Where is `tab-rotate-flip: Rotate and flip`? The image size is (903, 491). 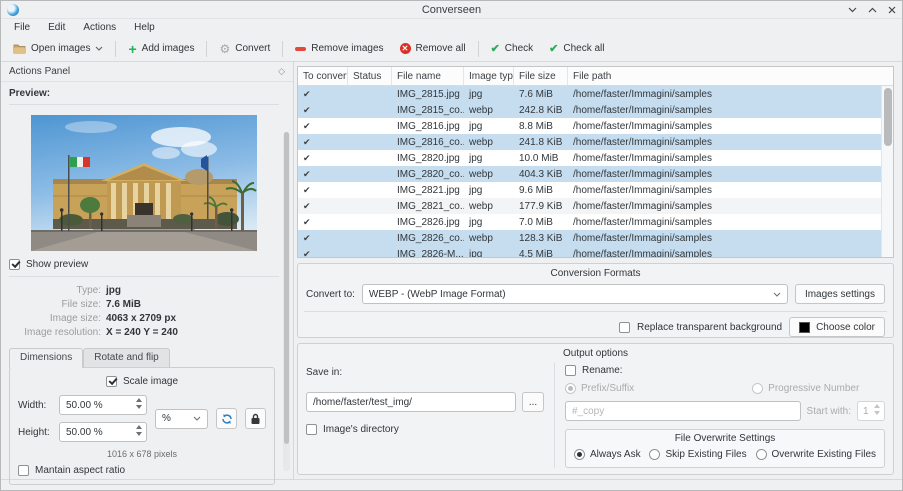
tab-rotate-flip: Rotate and flip is located at coordinates (126, 357).